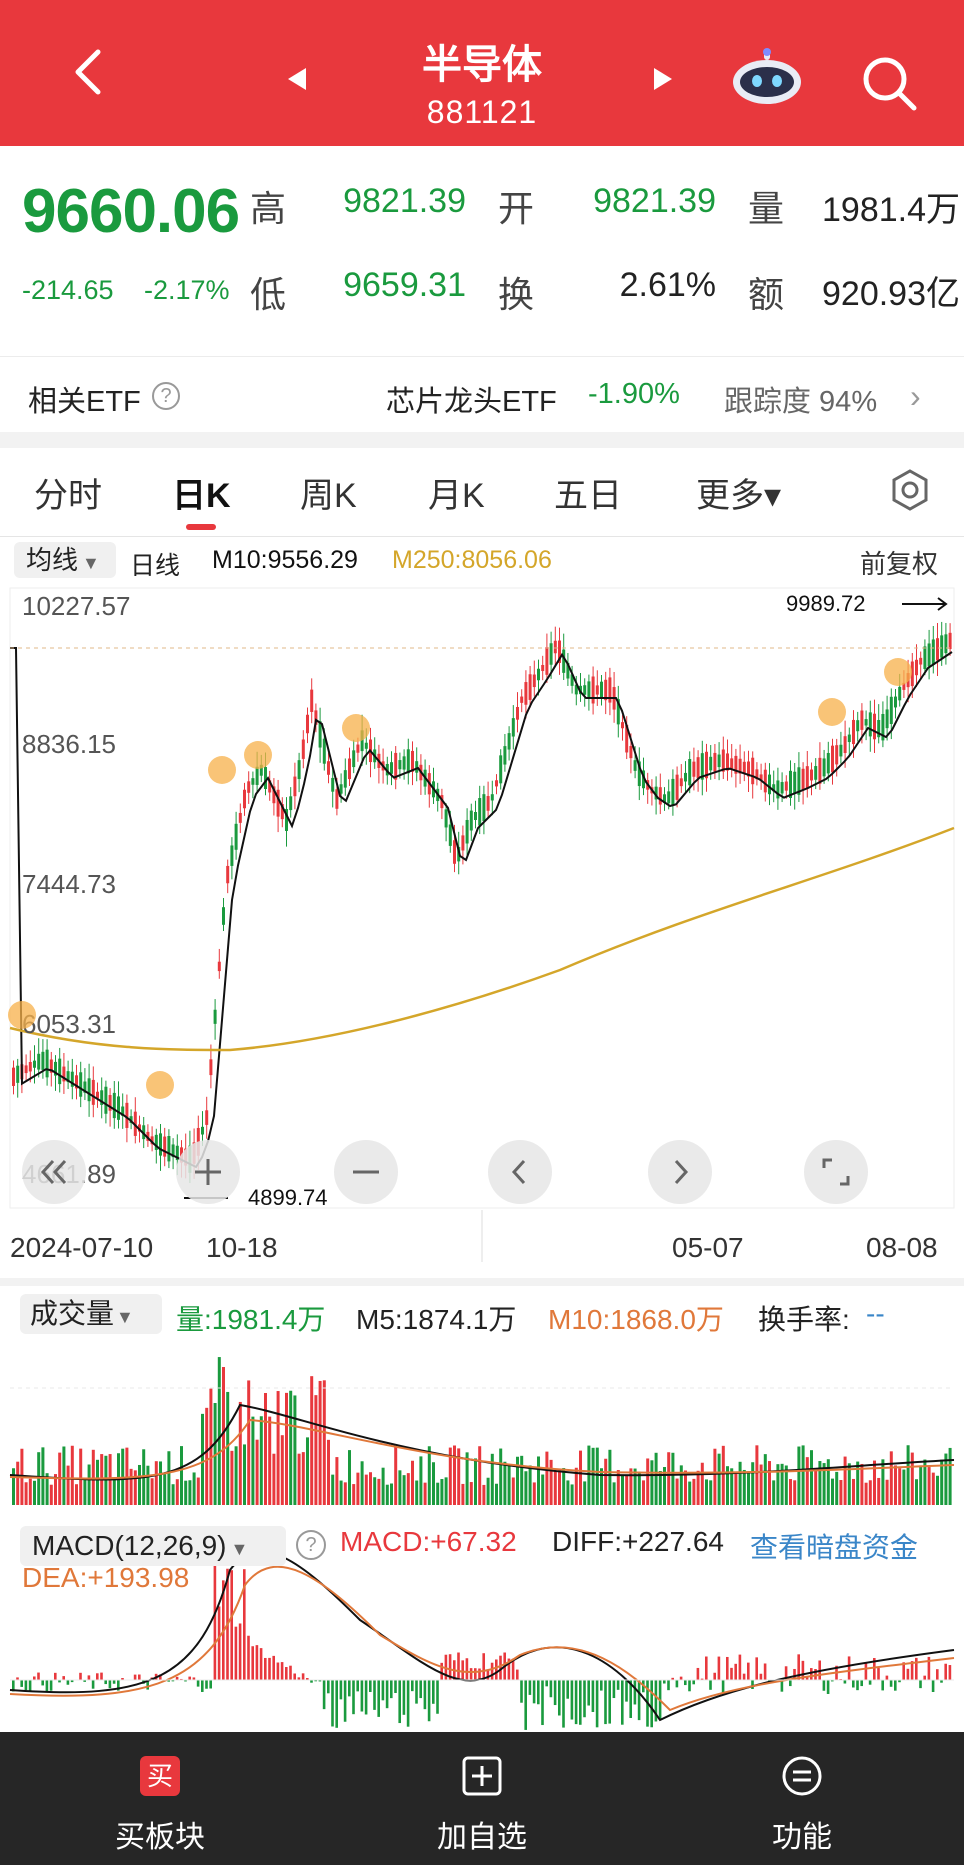 Image resolution: width=964 pixels, height=1865 pixels. Describe the element at coordinates (65, 560) in the screenshot. I see `ma-selector: 均线 ▼` at that location.